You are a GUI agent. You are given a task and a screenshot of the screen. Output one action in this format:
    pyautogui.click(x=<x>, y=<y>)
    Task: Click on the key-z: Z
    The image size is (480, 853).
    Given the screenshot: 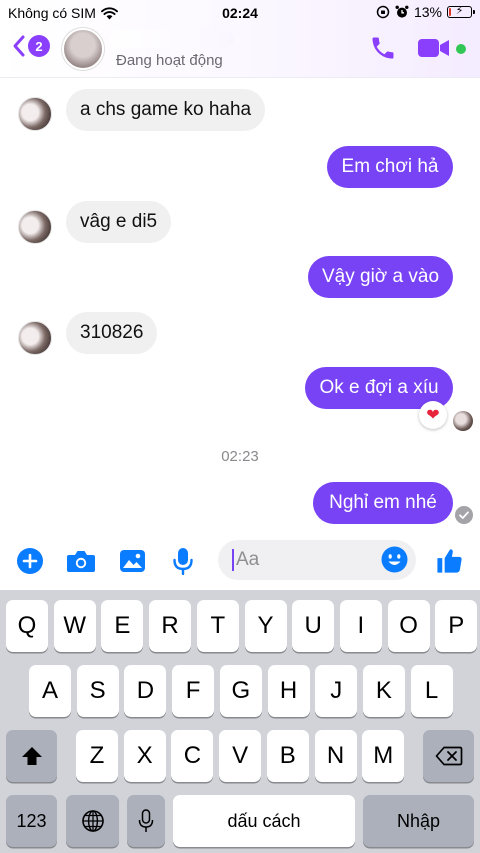 What is the action you would take?
    pyautogui.click(x=97, y=756)
    